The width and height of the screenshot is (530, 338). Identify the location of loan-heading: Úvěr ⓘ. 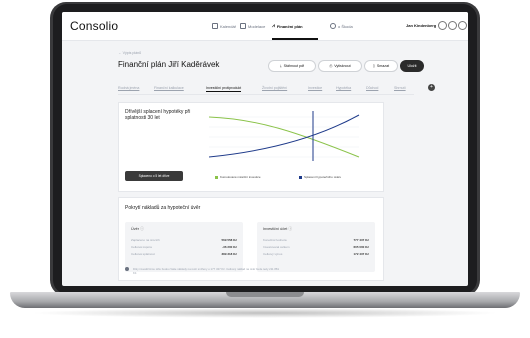
(137, 229).